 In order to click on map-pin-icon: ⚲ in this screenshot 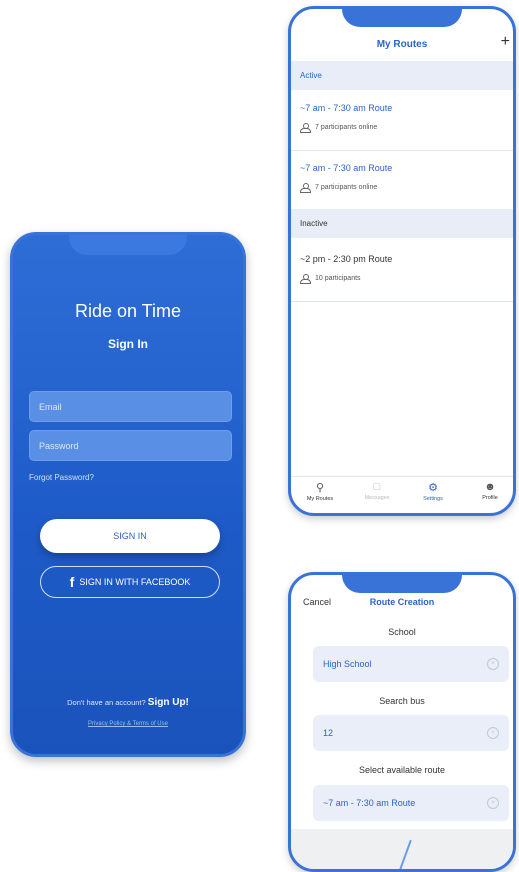, I will do `click(320, 488)`.